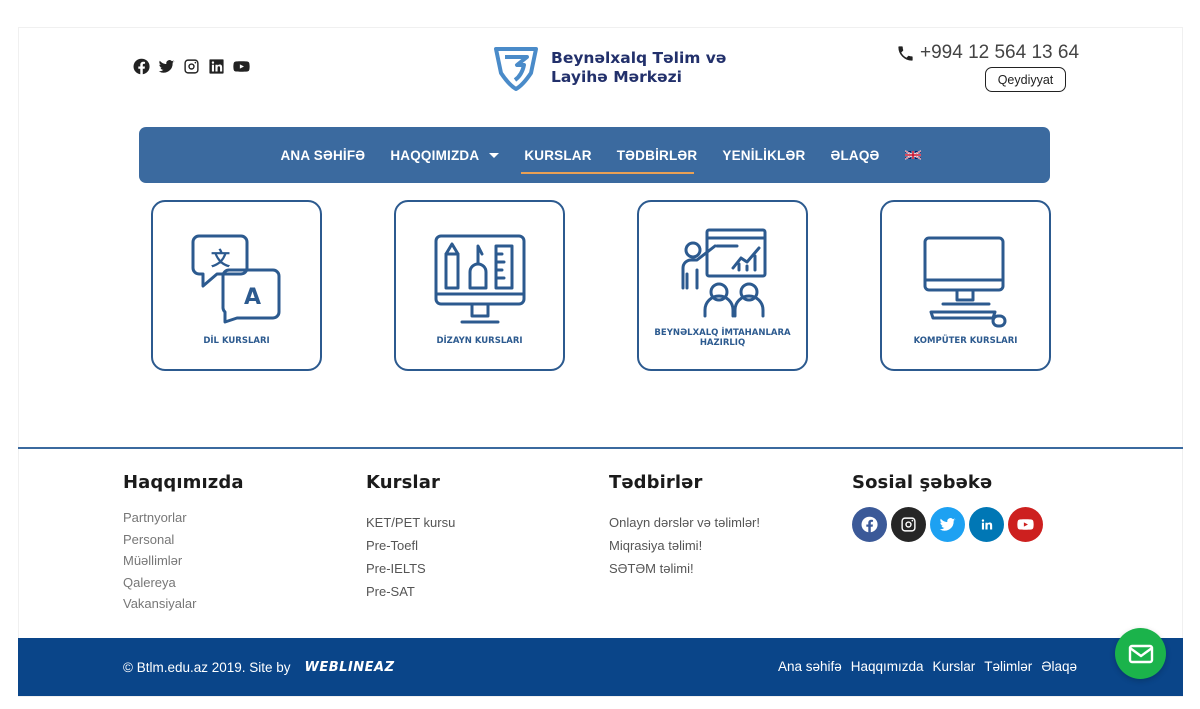 This screenshot has height=709, width=1200. Describe the element at coordinates (435, 155) in the screenshot. I see `nav-item-label: HAQQIMIZDA` at that location.